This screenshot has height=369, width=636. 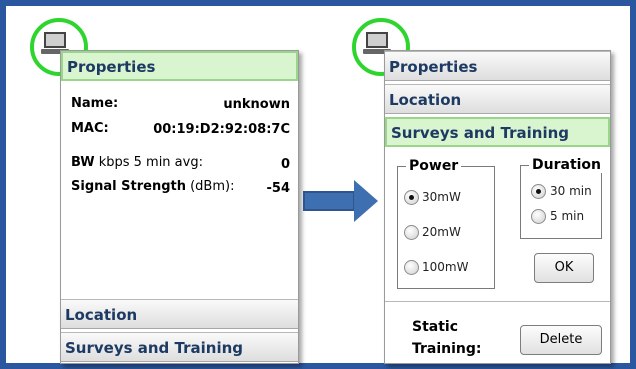 I want to click on transition-arrow-body, so click(x=329, y=201).